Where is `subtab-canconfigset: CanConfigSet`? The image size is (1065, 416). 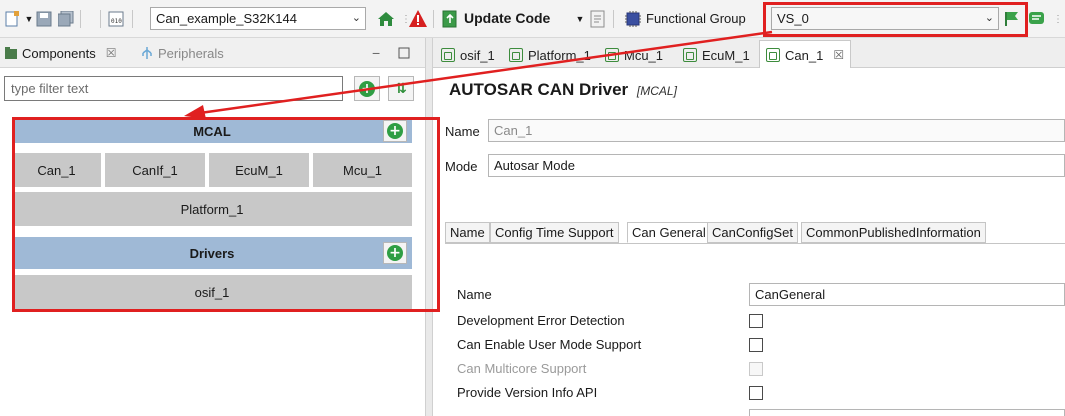
subtab-canconfigset: CanConfigSet is located at coordinates (752, 232).